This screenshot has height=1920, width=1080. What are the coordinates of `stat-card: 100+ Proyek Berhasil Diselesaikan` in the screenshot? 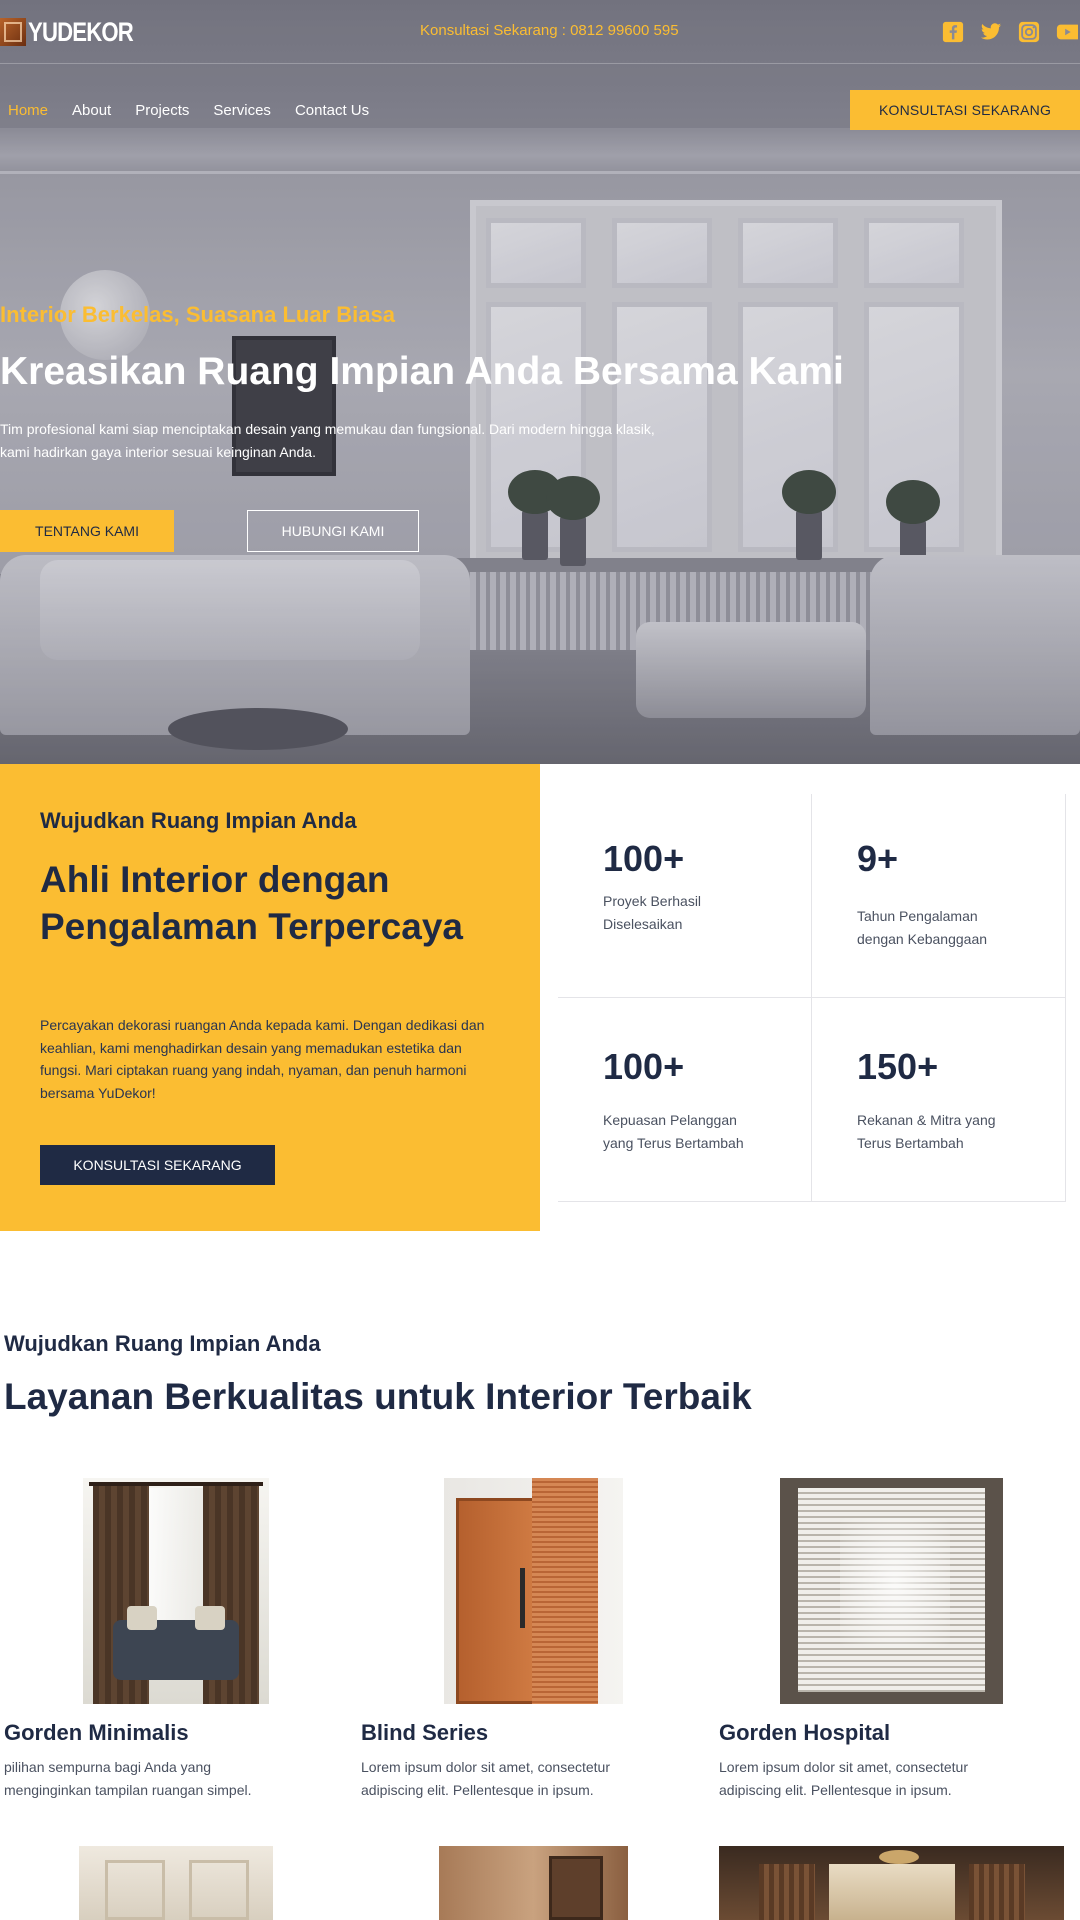 It's located at (685, 896).